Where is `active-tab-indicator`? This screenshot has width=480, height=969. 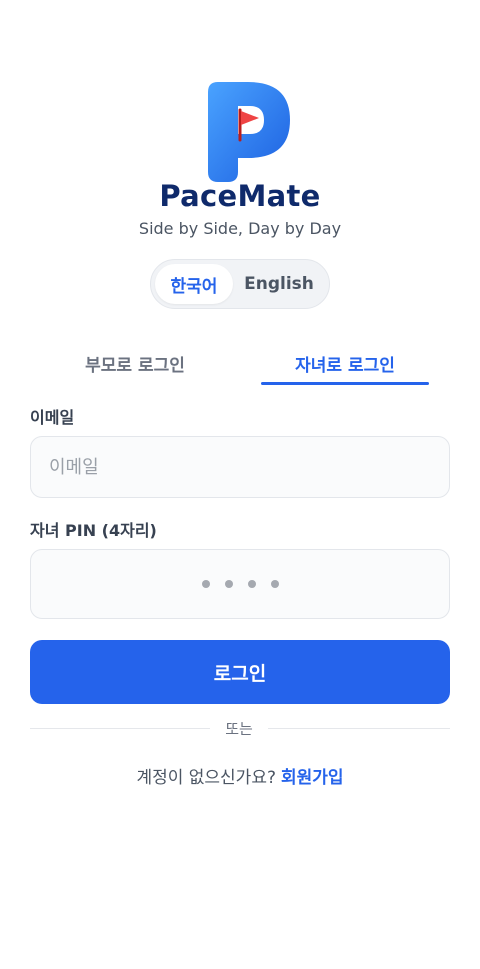 active-tab-indicator is located at coordinates (345, 383).